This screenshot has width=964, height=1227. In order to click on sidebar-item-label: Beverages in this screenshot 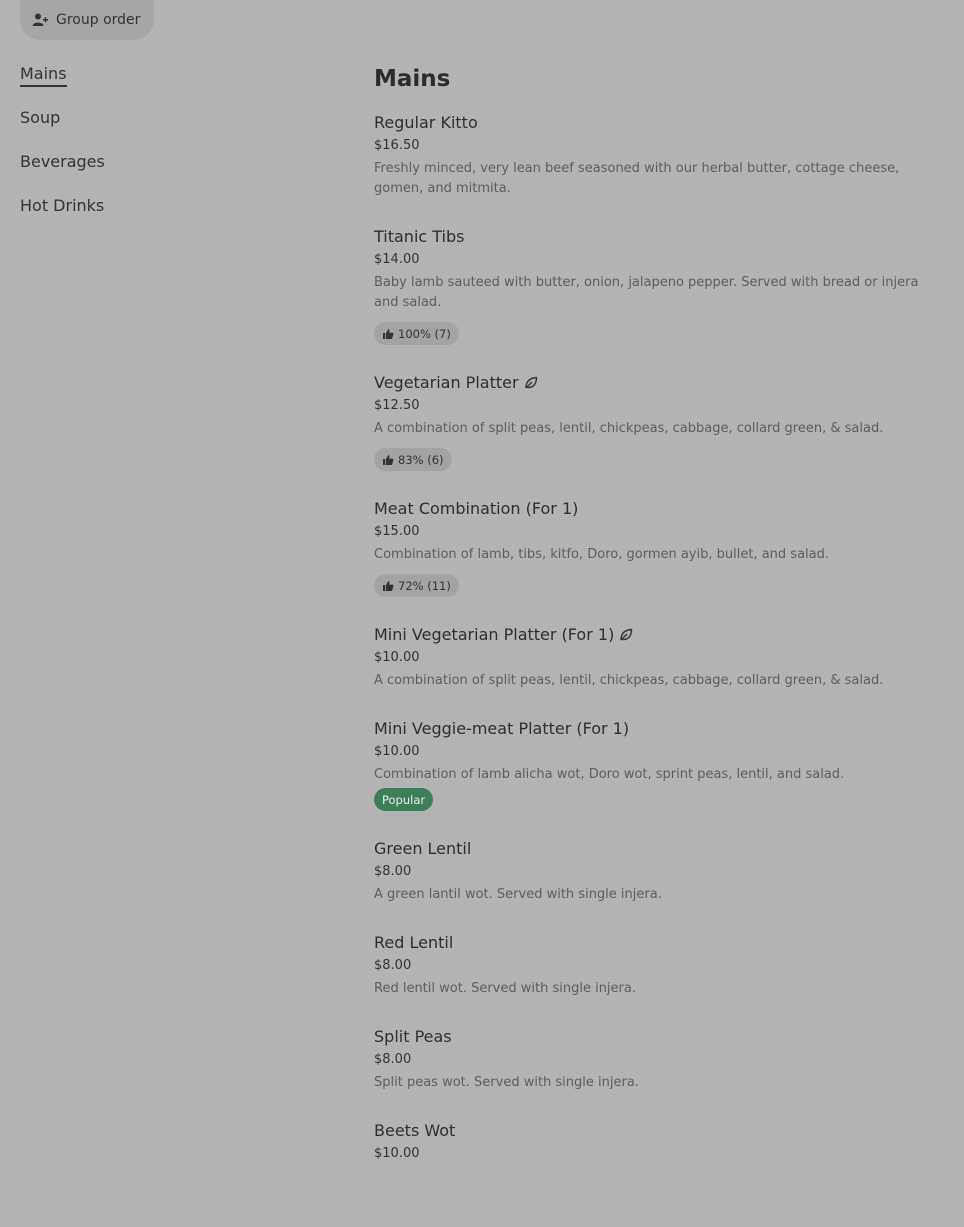, I will do `click(62, 161)`.